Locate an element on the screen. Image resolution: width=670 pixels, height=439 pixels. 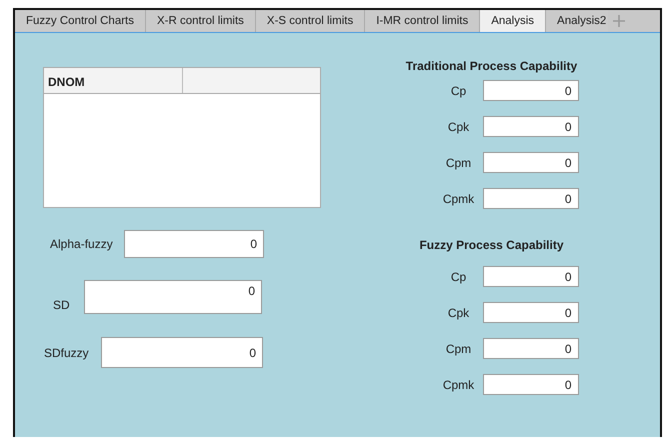
field-label: SD is located at coordinates (62, 306).